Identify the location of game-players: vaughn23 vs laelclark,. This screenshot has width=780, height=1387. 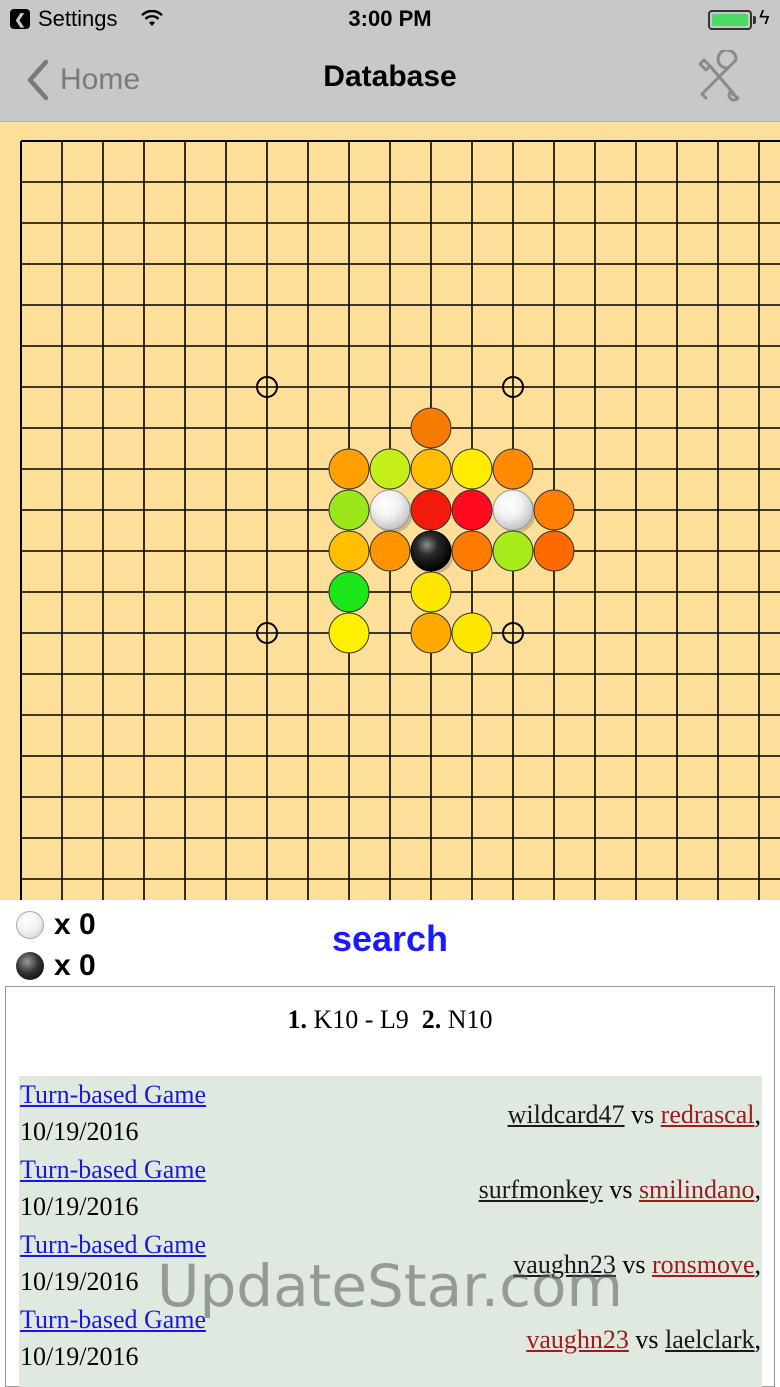
(643, 1340).